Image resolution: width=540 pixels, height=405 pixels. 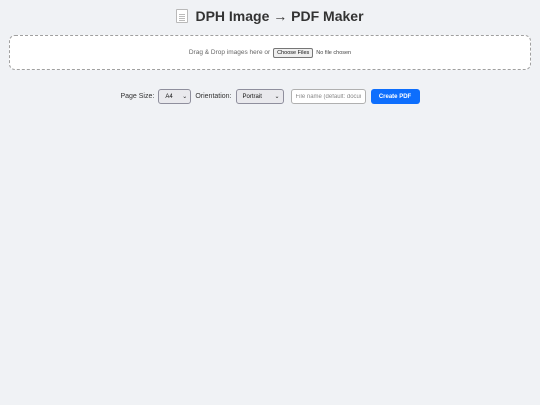 I want to click on choose-files-button: Choose Files, so click(x=293, y=52).